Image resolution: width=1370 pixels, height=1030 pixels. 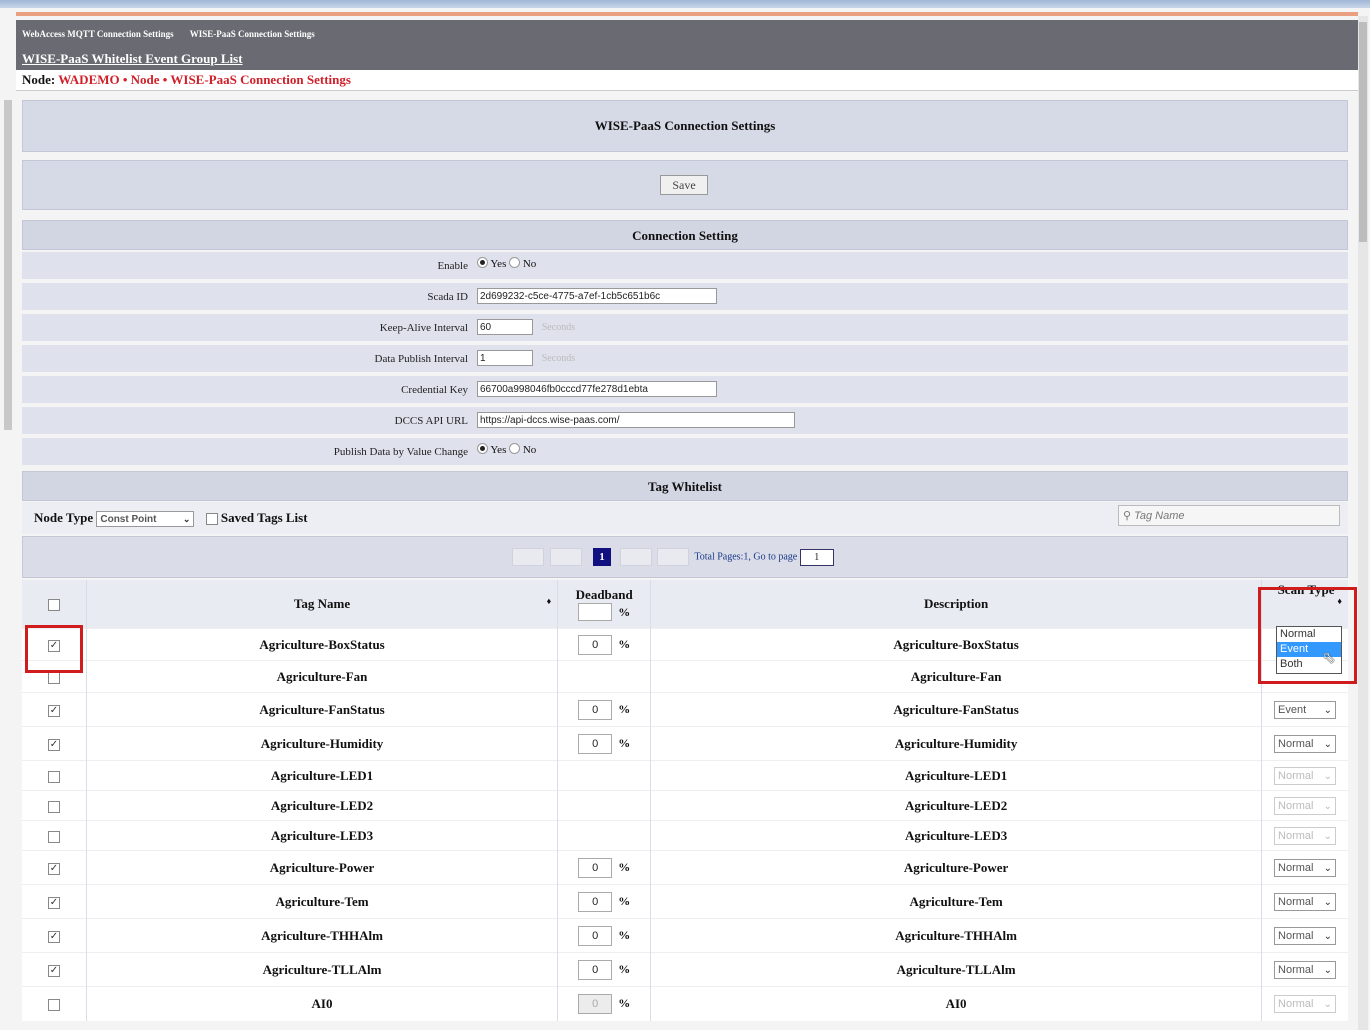 I want to click on table-row: AI0 0% AI0 Normal ⌄, so click(x=685, y=1003).